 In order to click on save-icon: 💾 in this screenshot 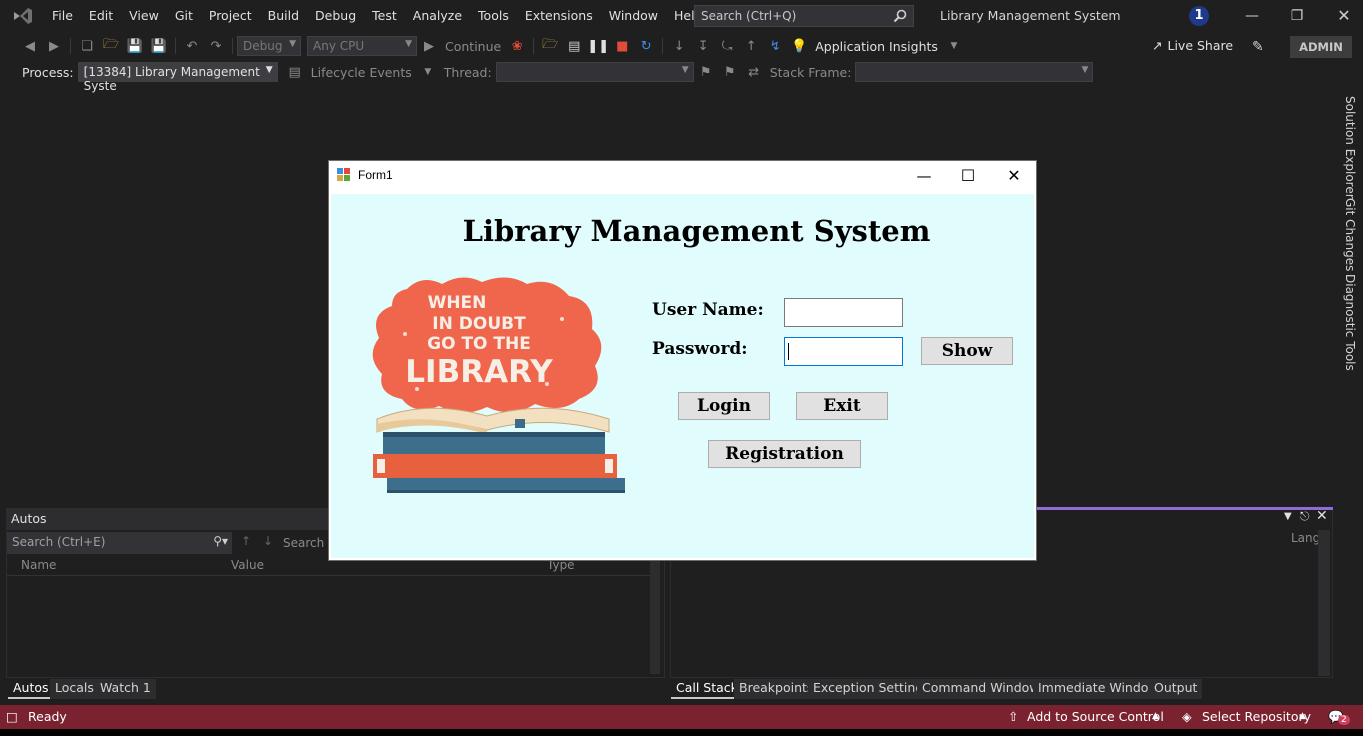, I will do `click(135, 46)`.